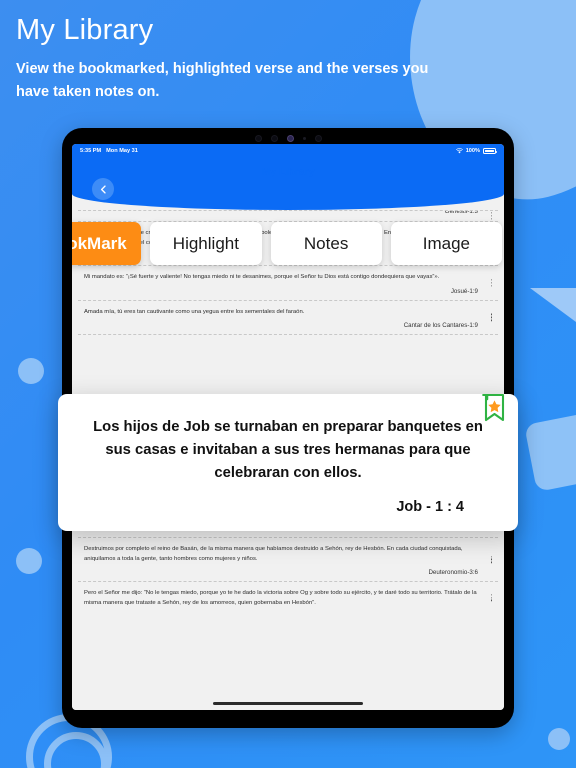  What do you see at coordinates (318, 138) in the screenshot?
I see `proximity-sensor-icon` at bounding box center [318, 138].